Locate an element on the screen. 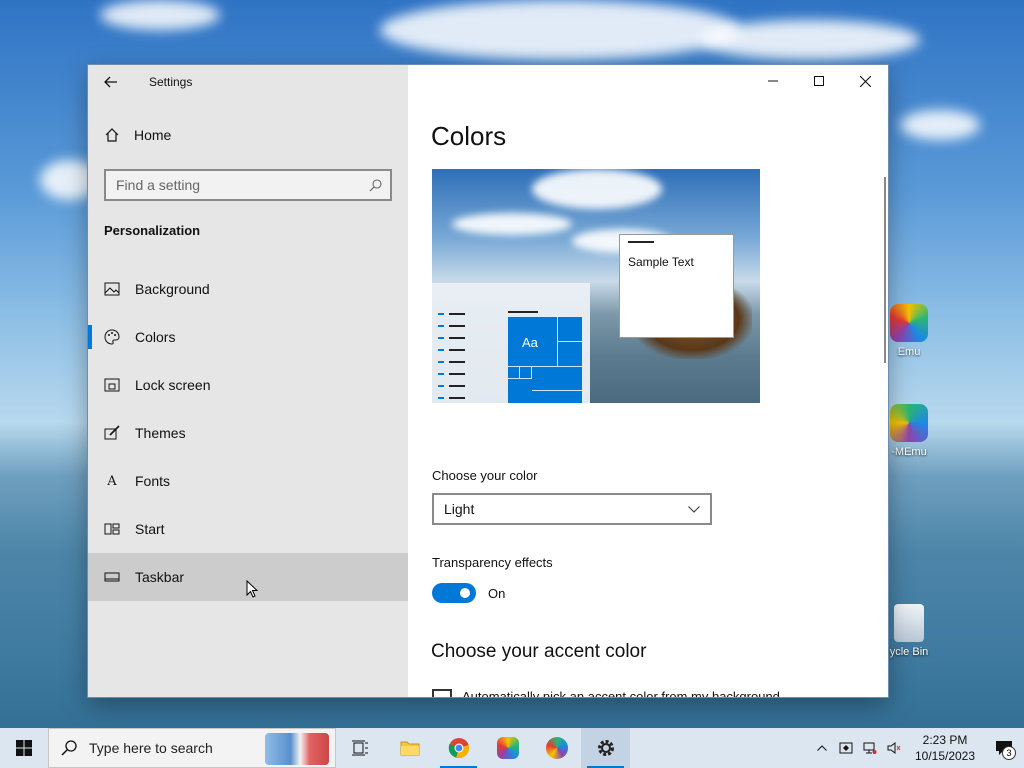 This screenshot has height=768, width=1024. dropdown-value: Light is located at coordinates (459, 509).